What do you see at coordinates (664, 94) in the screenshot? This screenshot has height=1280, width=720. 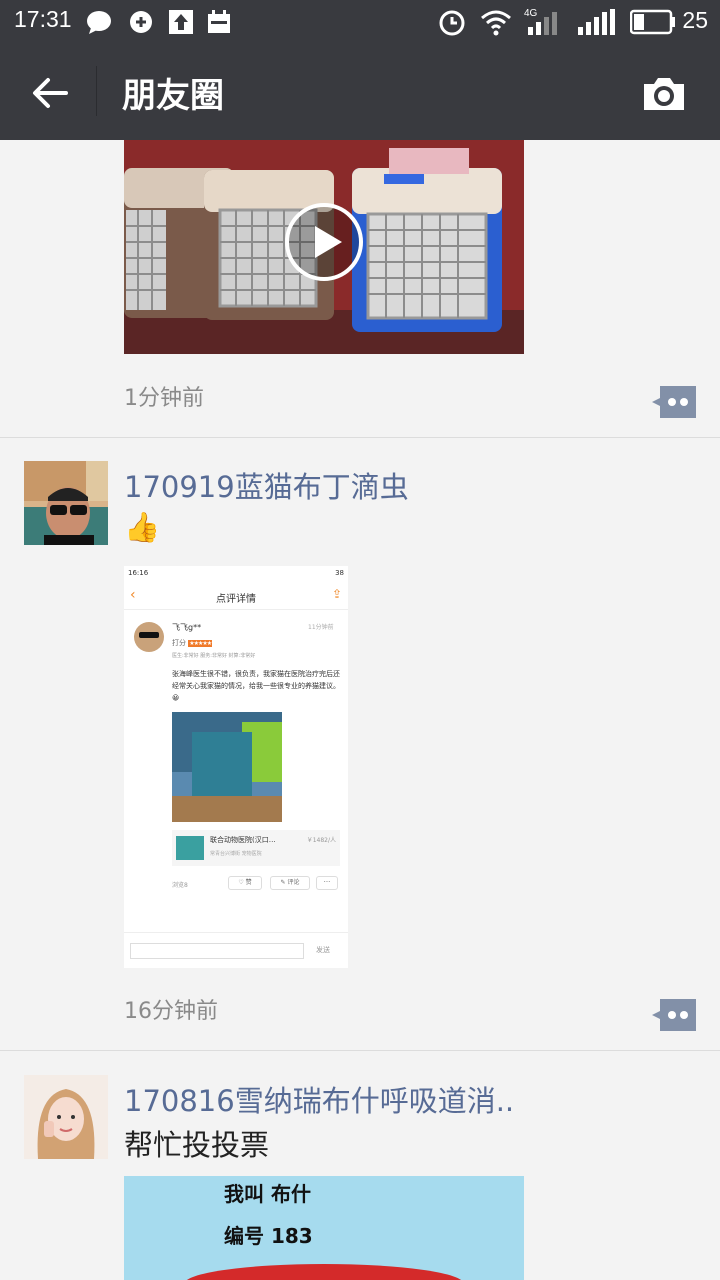 I see `camera-icon` at bounding box center [664, 94].